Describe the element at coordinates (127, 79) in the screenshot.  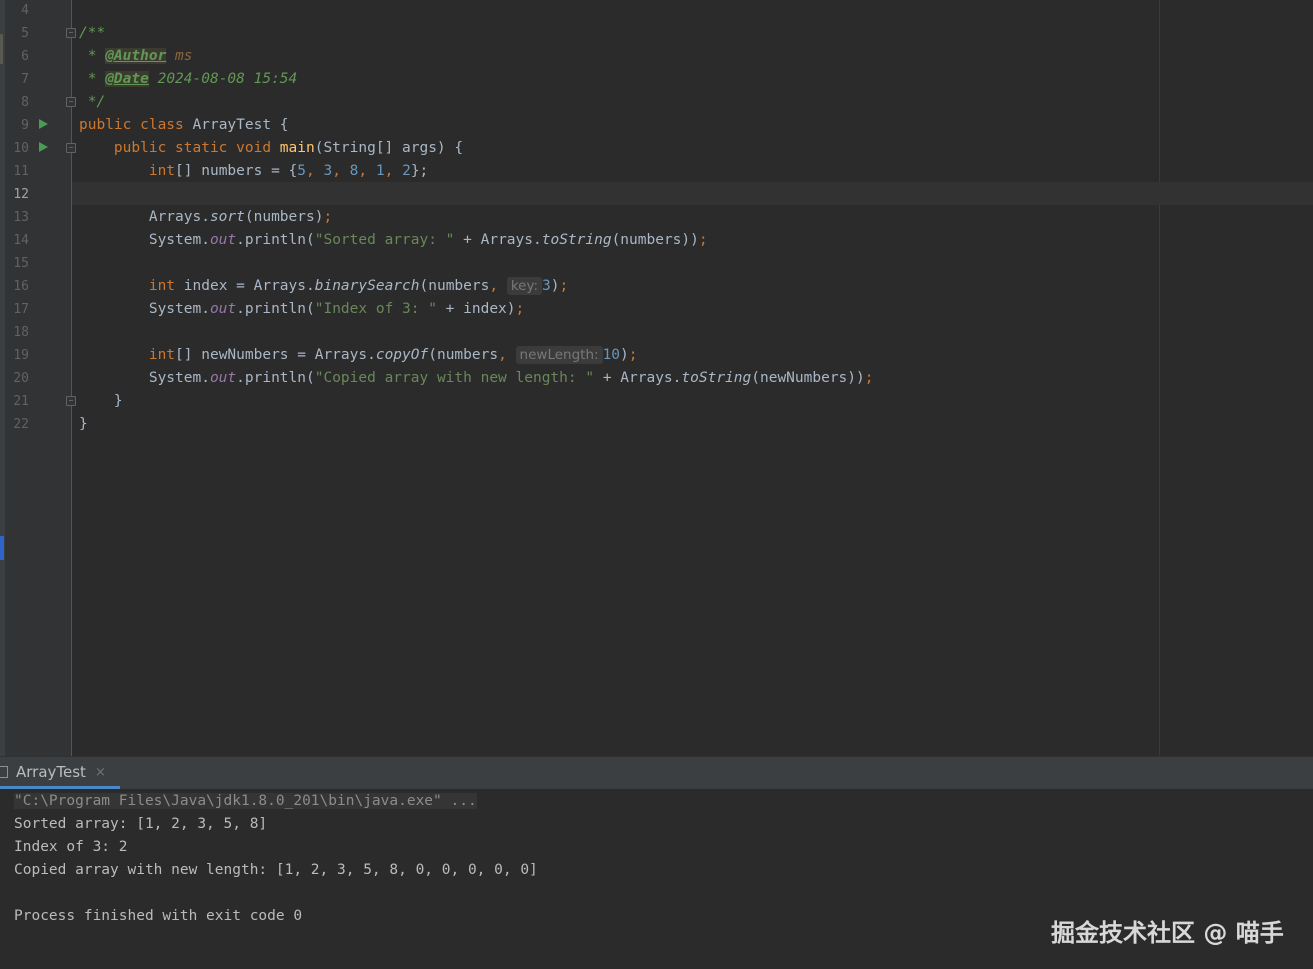
I see `doc-tag: @Date` at that location.